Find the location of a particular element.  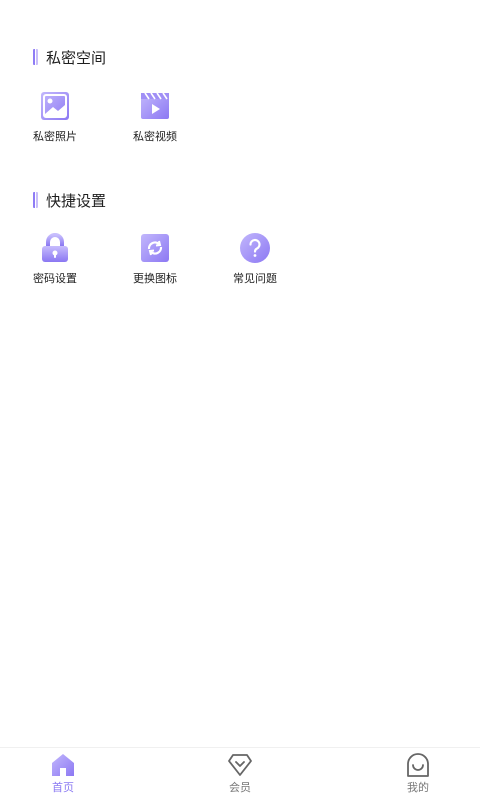

bottom-tab-bar: 首页 会员 我的 is located at coordinates (240, 773).